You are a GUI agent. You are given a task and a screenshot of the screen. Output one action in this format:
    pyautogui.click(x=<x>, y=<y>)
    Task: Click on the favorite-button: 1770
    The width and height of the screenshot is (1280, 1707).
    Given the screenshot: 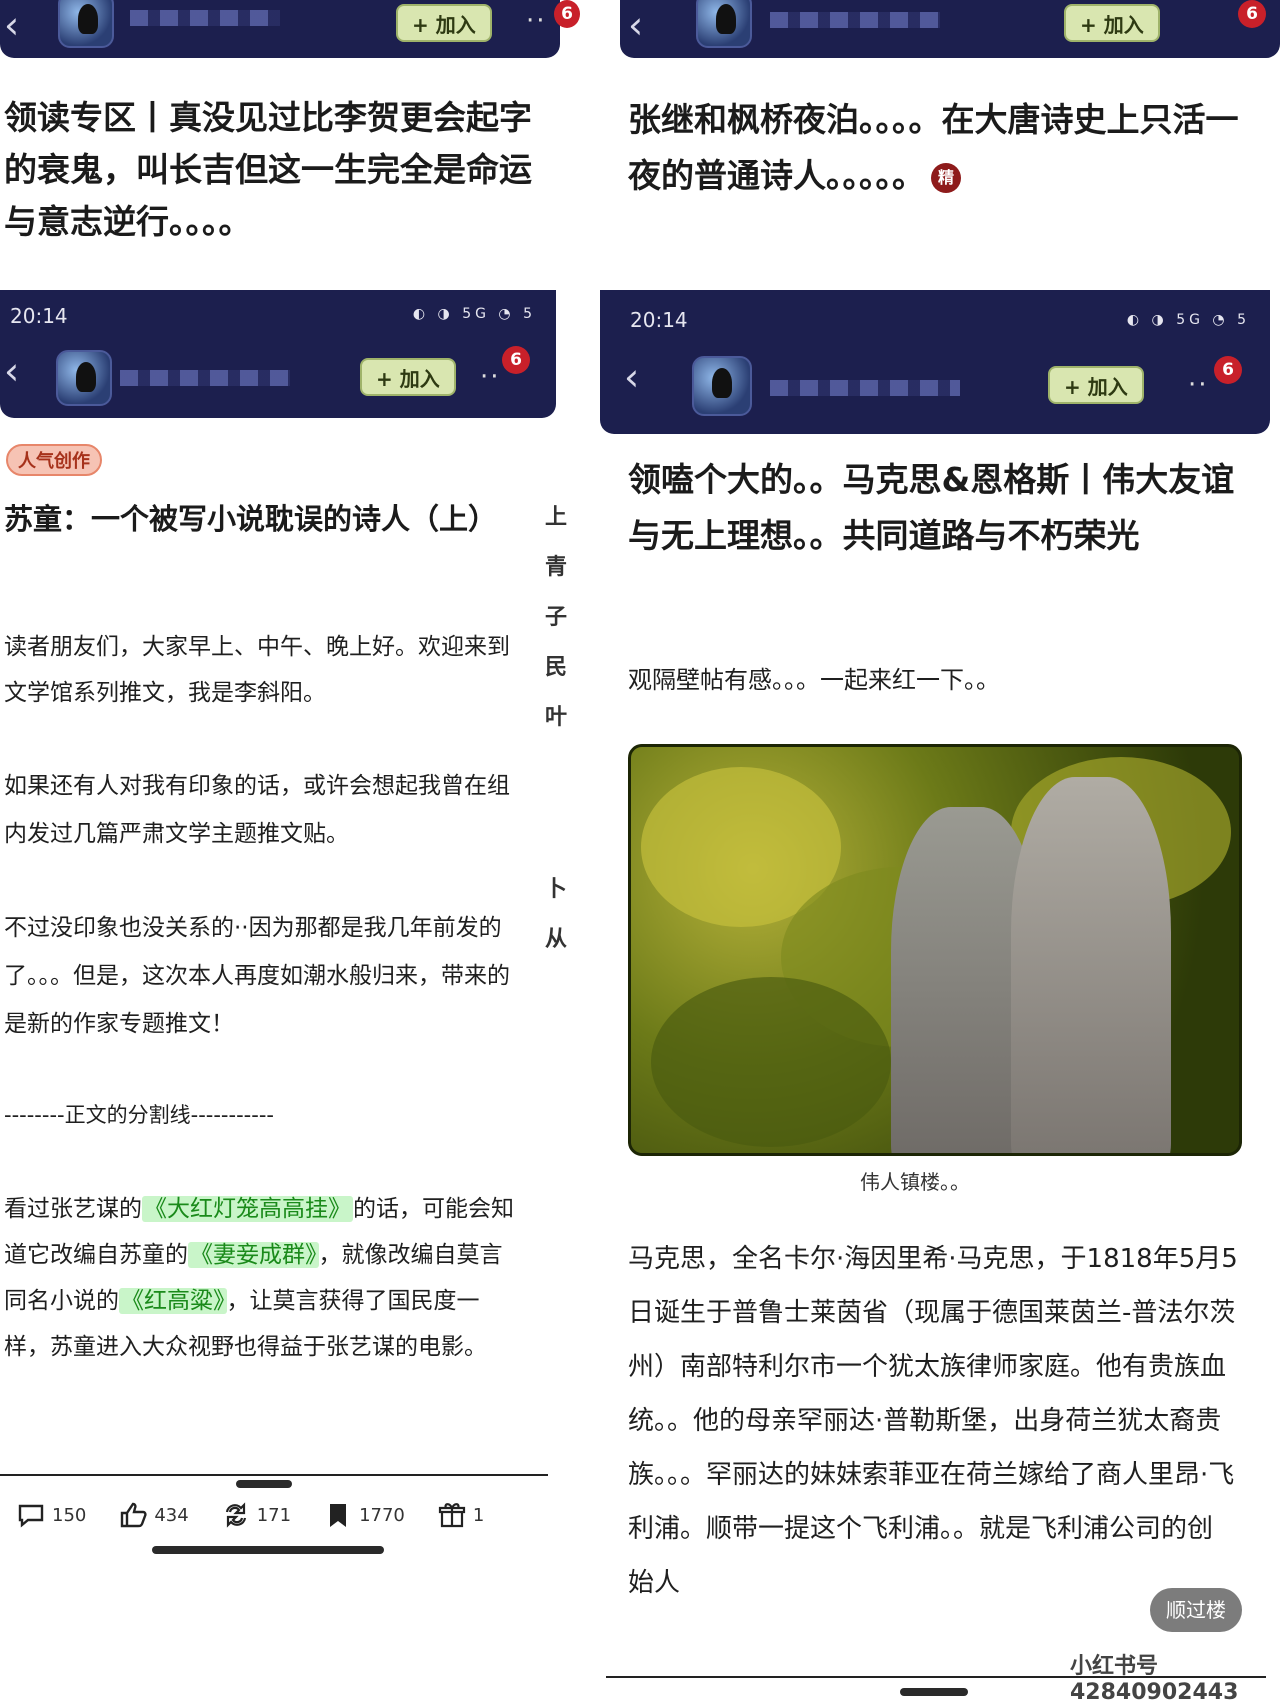 What is the action you would take?
    pyautogui.click(x=364, y=1515)
    